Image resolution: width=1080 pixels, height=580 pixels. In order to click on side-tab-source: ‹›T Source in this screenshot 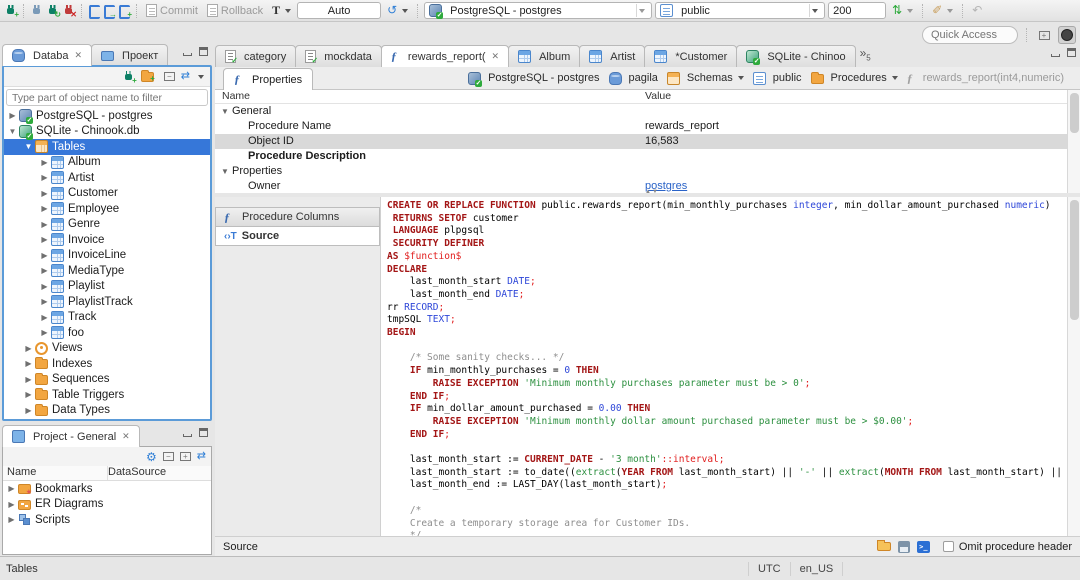, I will do `click(297, 236)`.